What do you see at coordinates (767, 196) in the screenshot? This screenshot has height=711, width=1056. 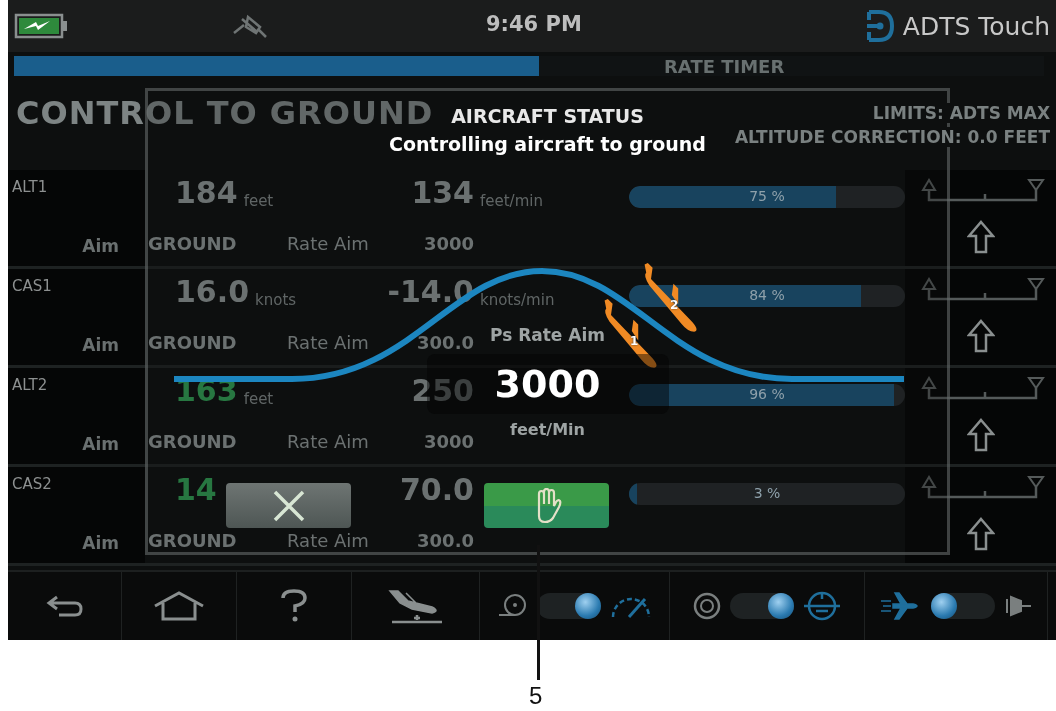 I see `percent-reading: 75 %` at bounding box center [767, 196].